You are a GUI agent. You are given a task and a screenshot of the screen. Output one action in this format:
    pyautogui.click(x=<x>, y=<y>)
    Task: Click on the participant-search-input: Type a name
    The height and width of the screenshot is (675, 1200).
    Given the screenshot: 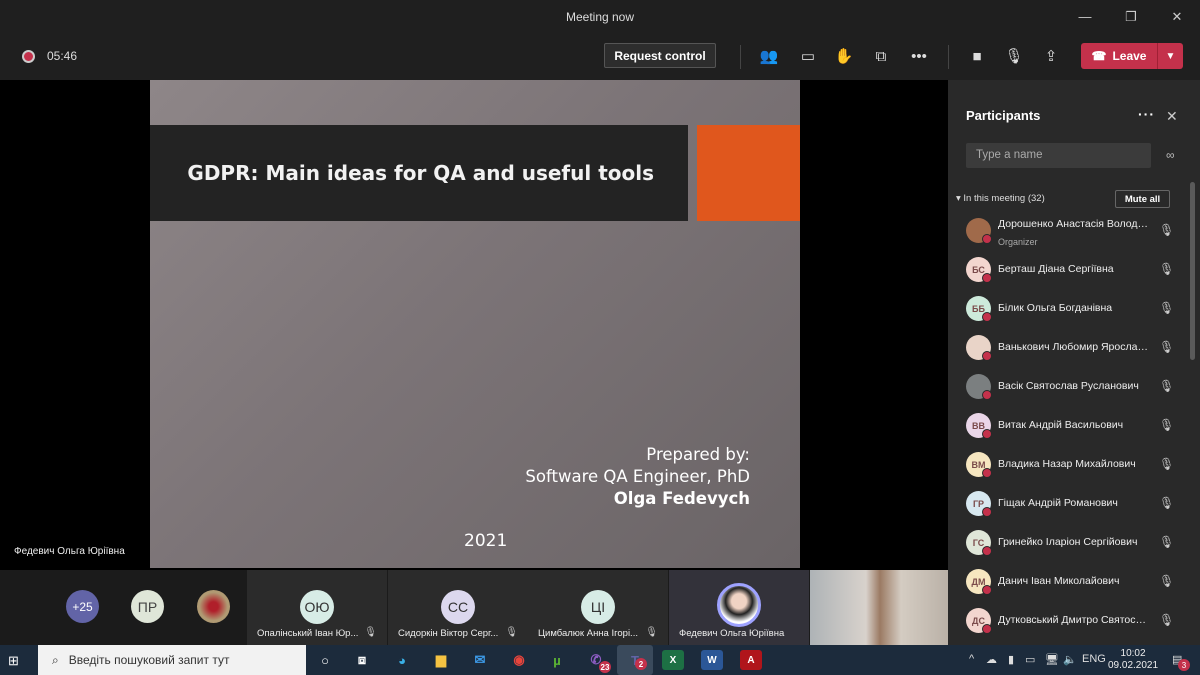 What is the action you would take?
    pyautogui.click(x=1058, y=155)
    